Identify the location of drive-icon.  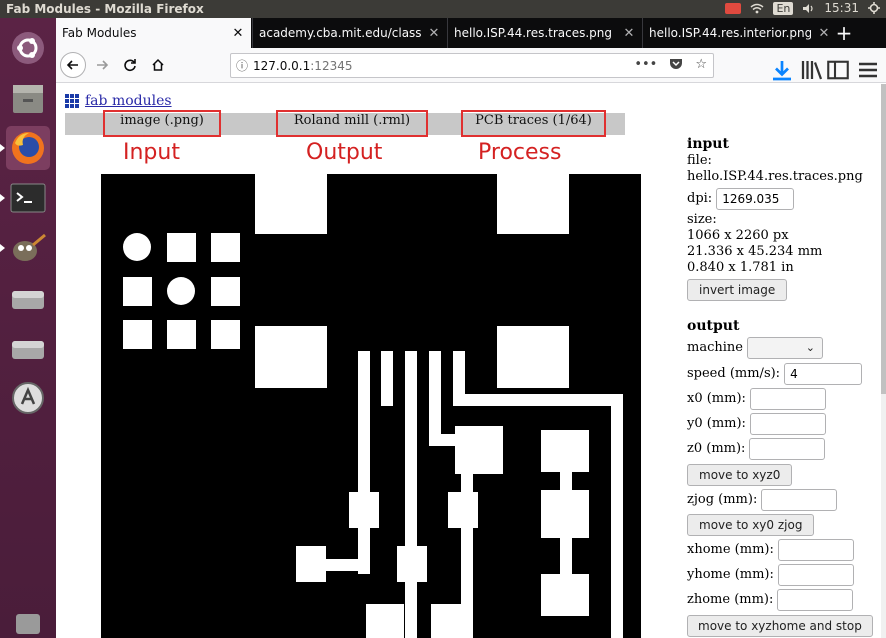
(28, 298).